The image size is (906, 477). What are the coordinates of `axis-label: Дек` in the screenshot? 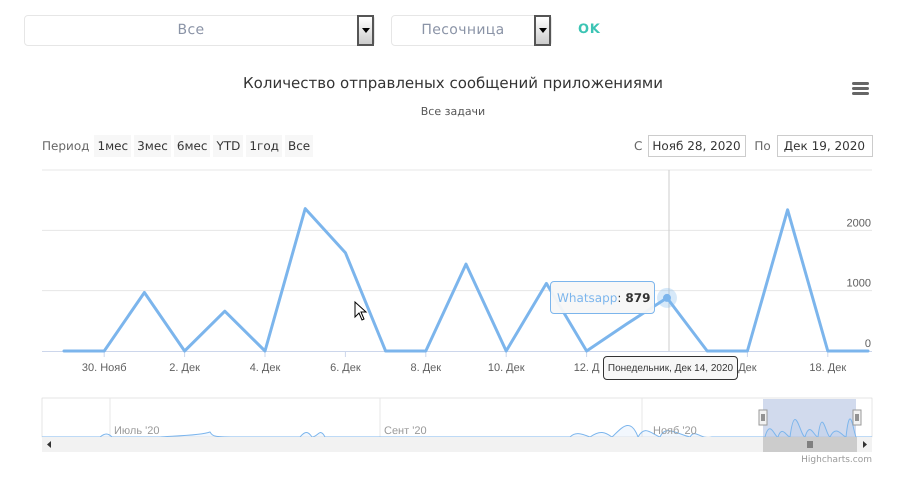 It's located at (747, 368).